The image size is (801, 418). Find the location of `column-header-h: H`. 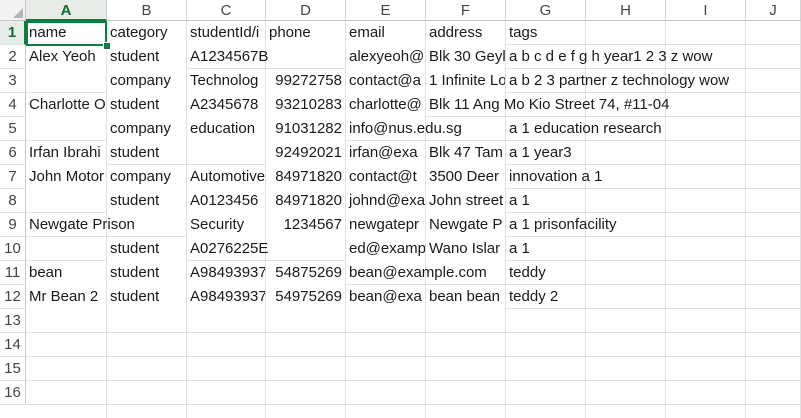

column-header-h: H is located at coordinates (626, 10).